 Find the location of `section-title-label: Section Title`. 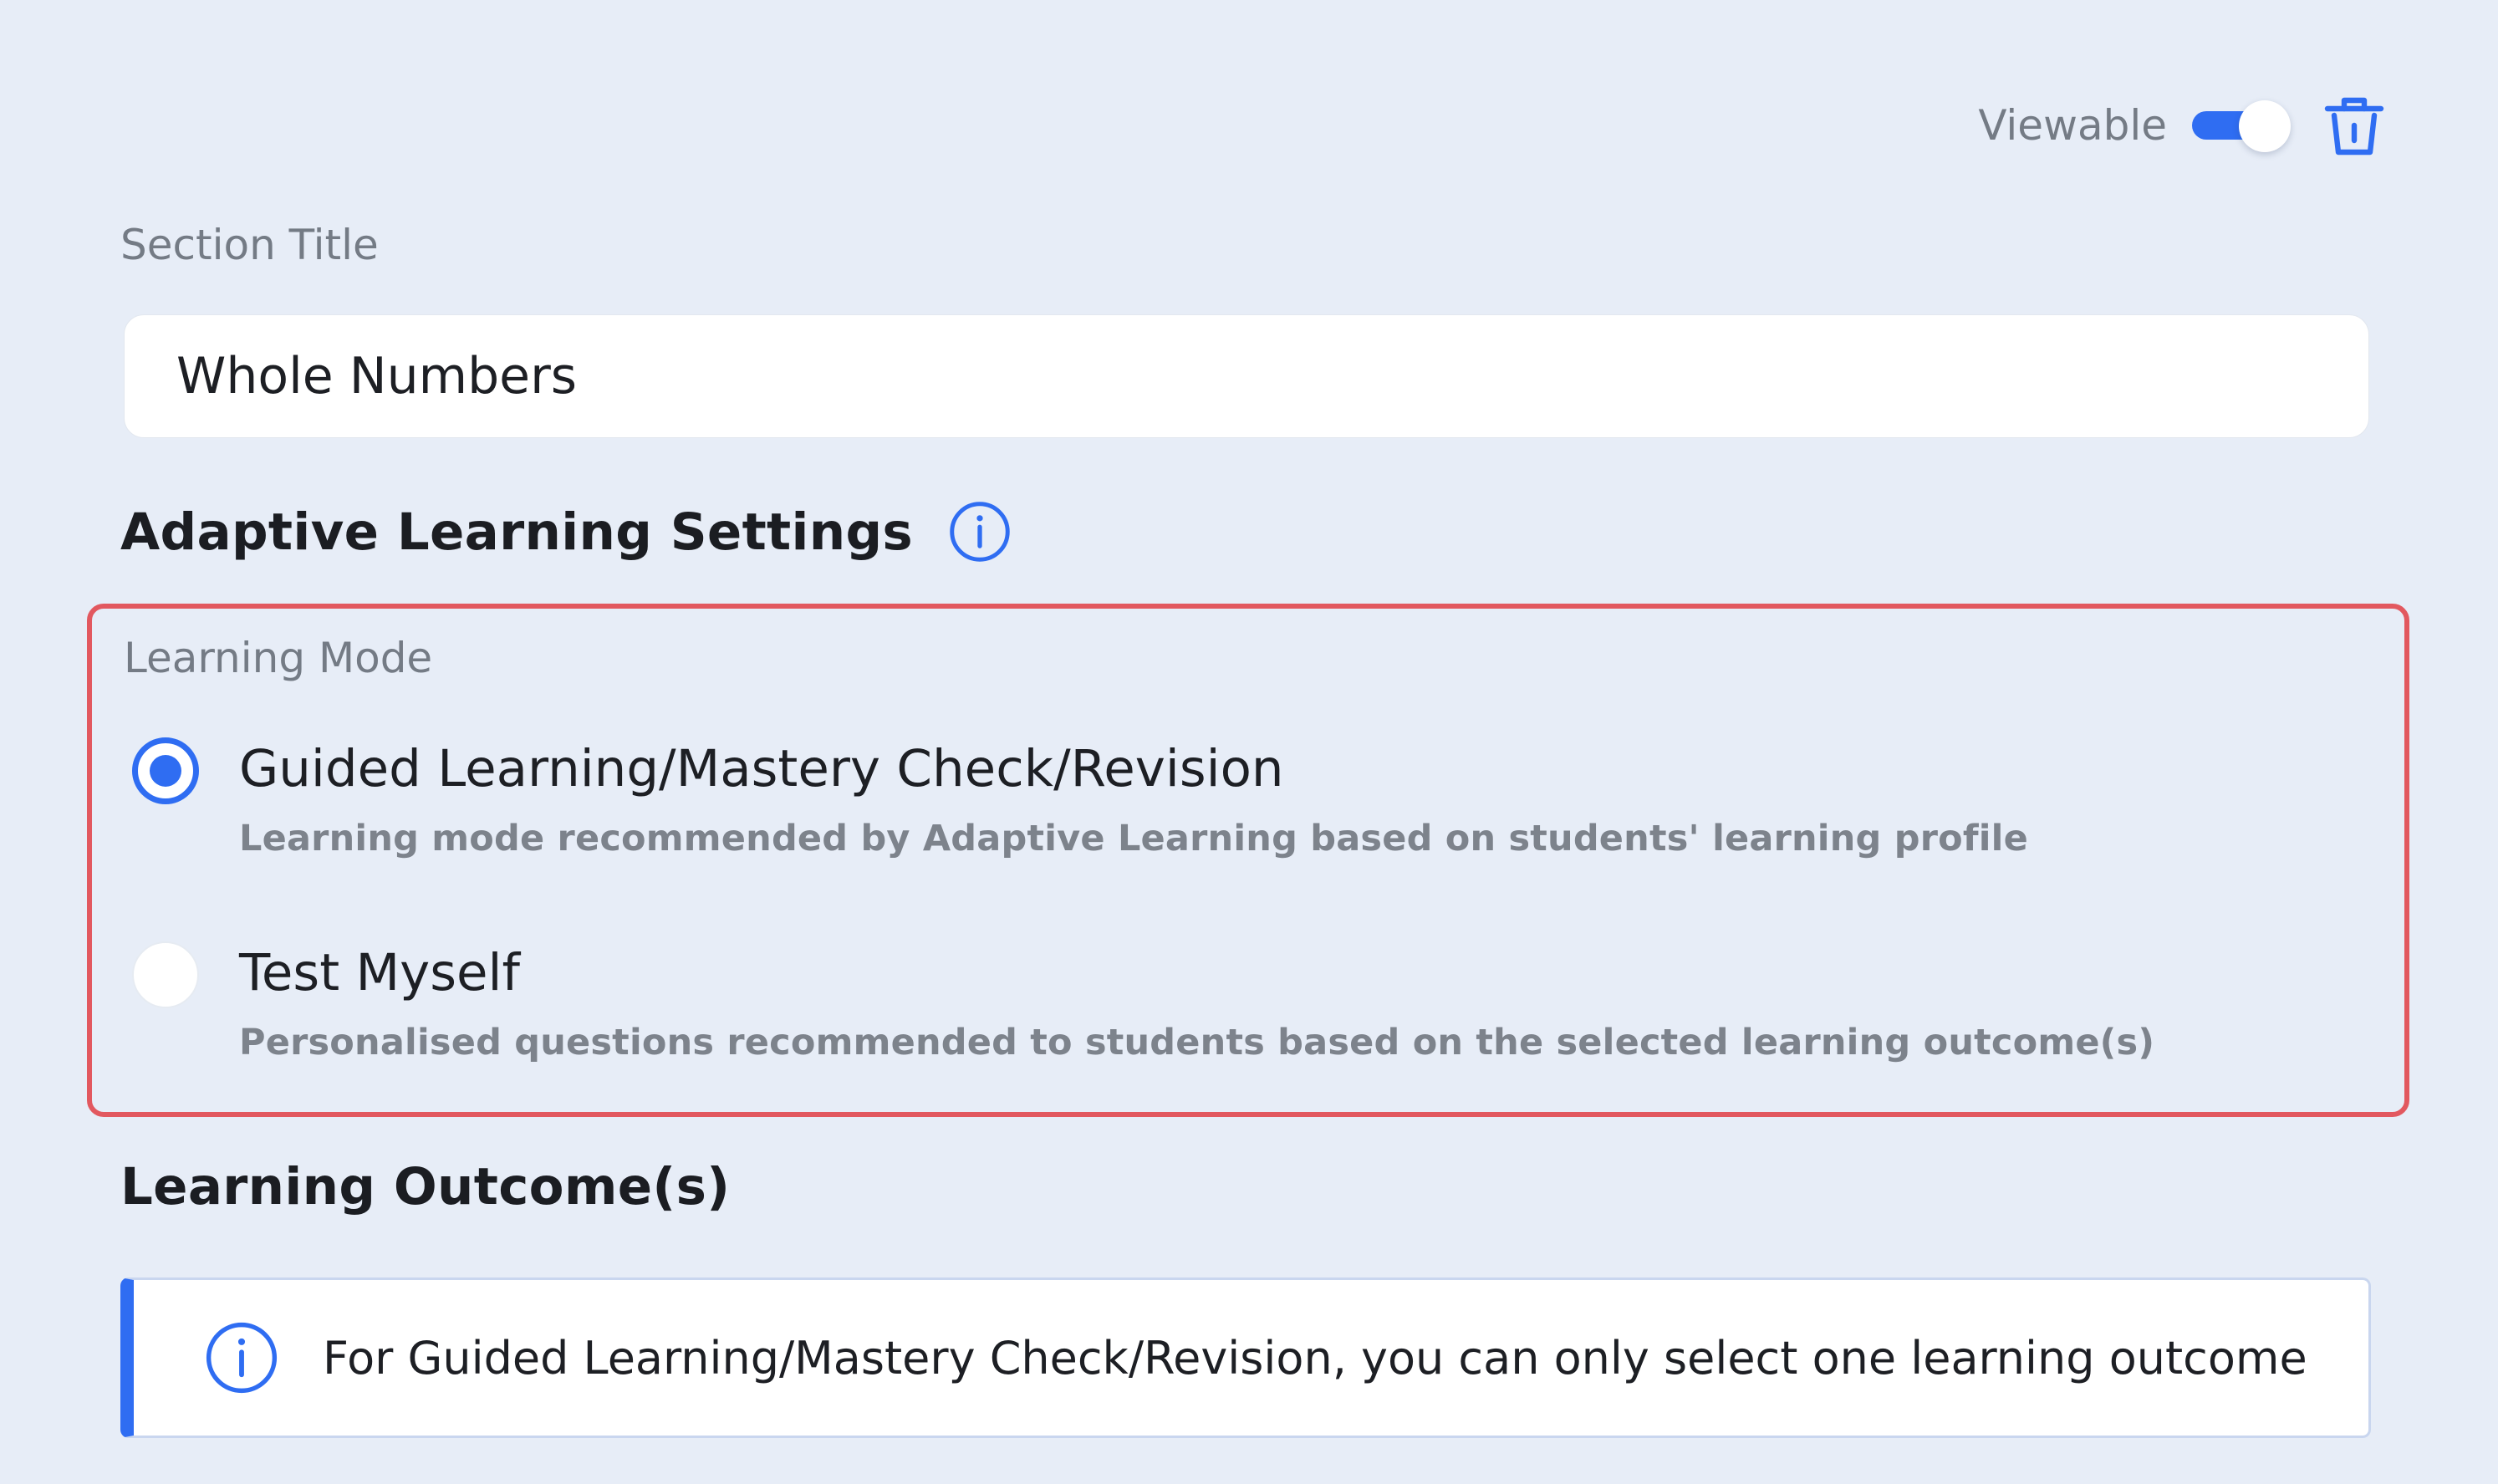

section-title-label: Section Title is located at coordinates (249, 245).